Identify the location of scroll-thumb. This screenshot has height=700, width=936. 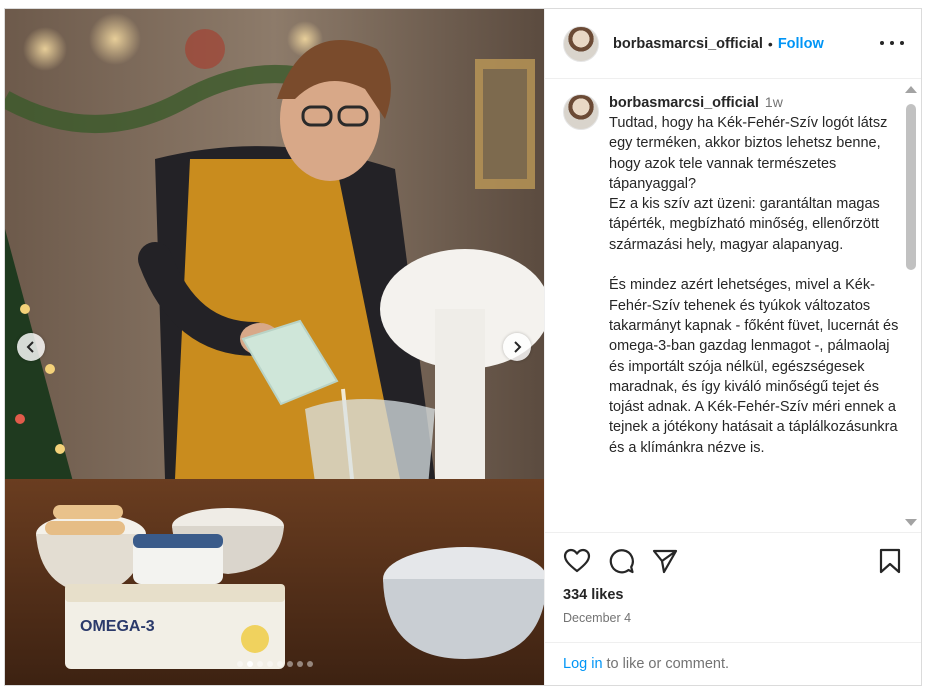
(911, 187).